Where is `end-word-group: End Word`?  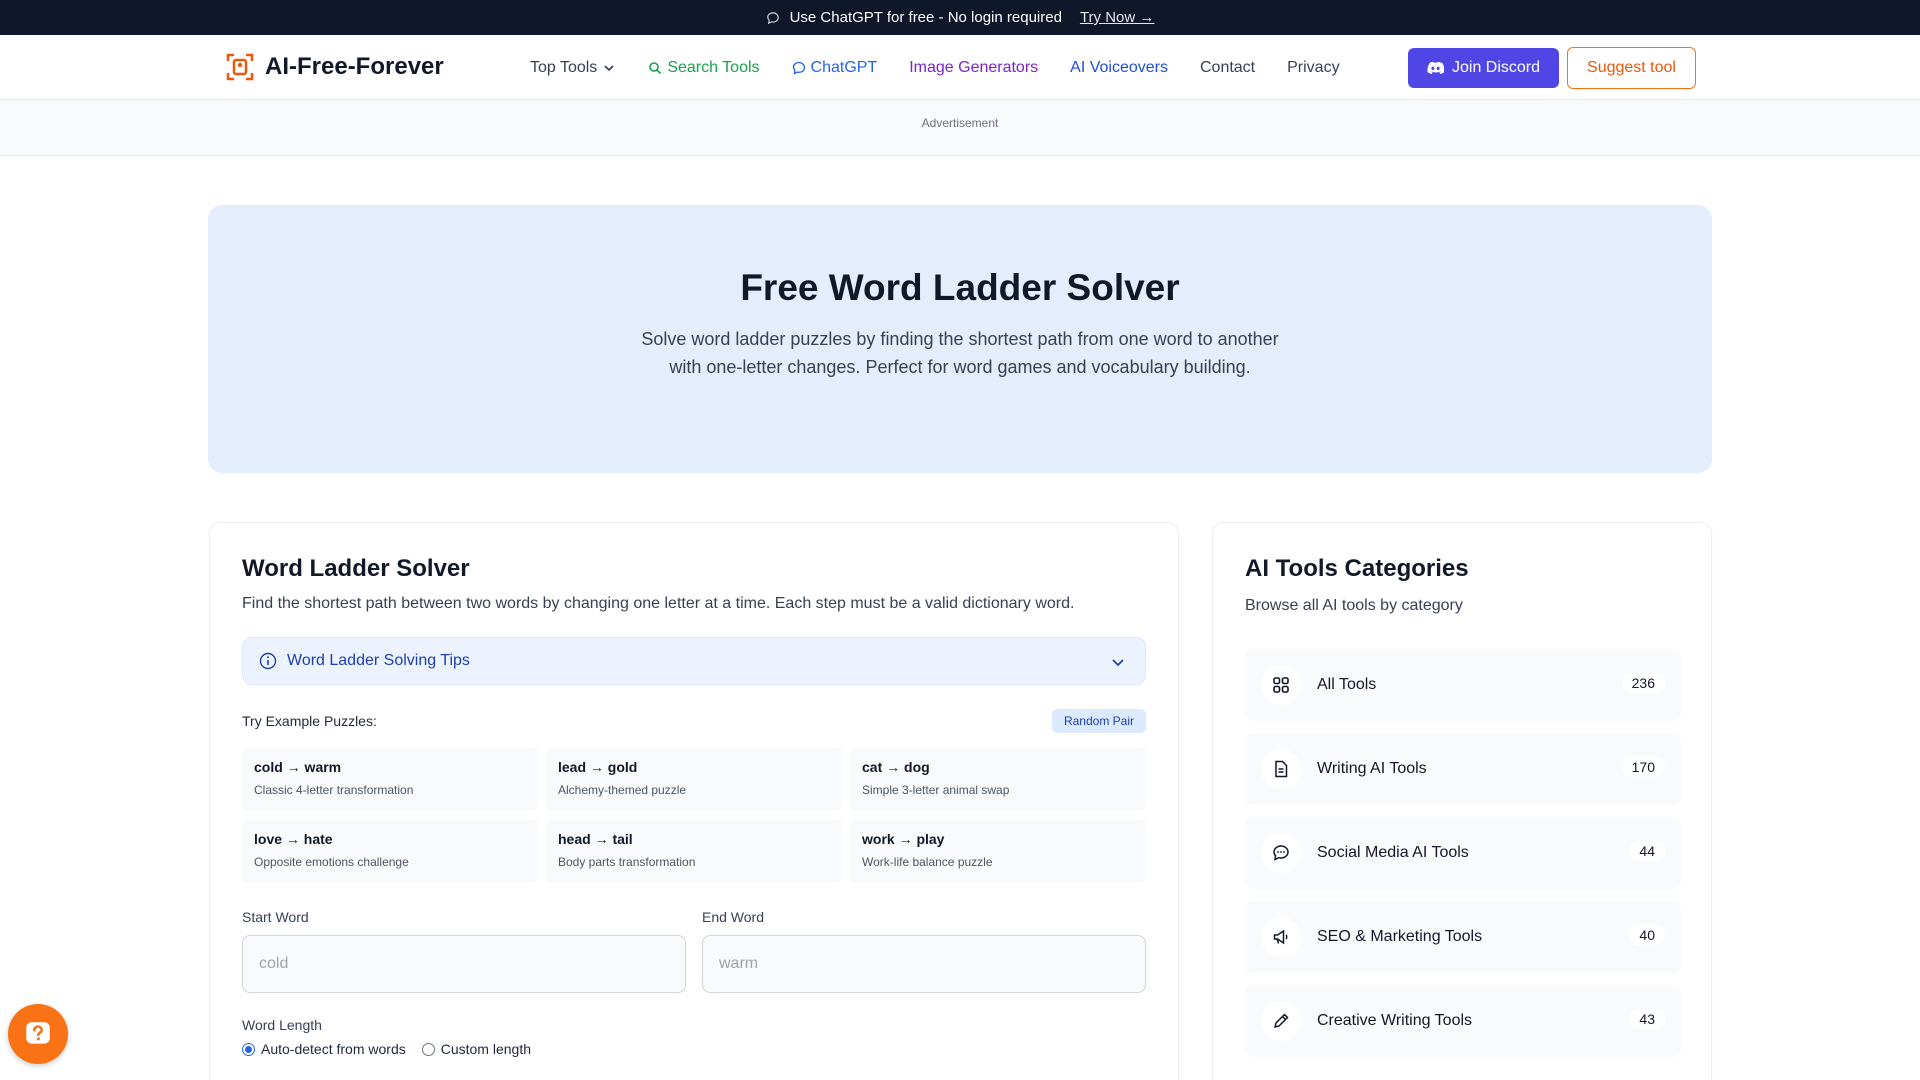 end-word-group: End Word is located at coordinates (924, 951).